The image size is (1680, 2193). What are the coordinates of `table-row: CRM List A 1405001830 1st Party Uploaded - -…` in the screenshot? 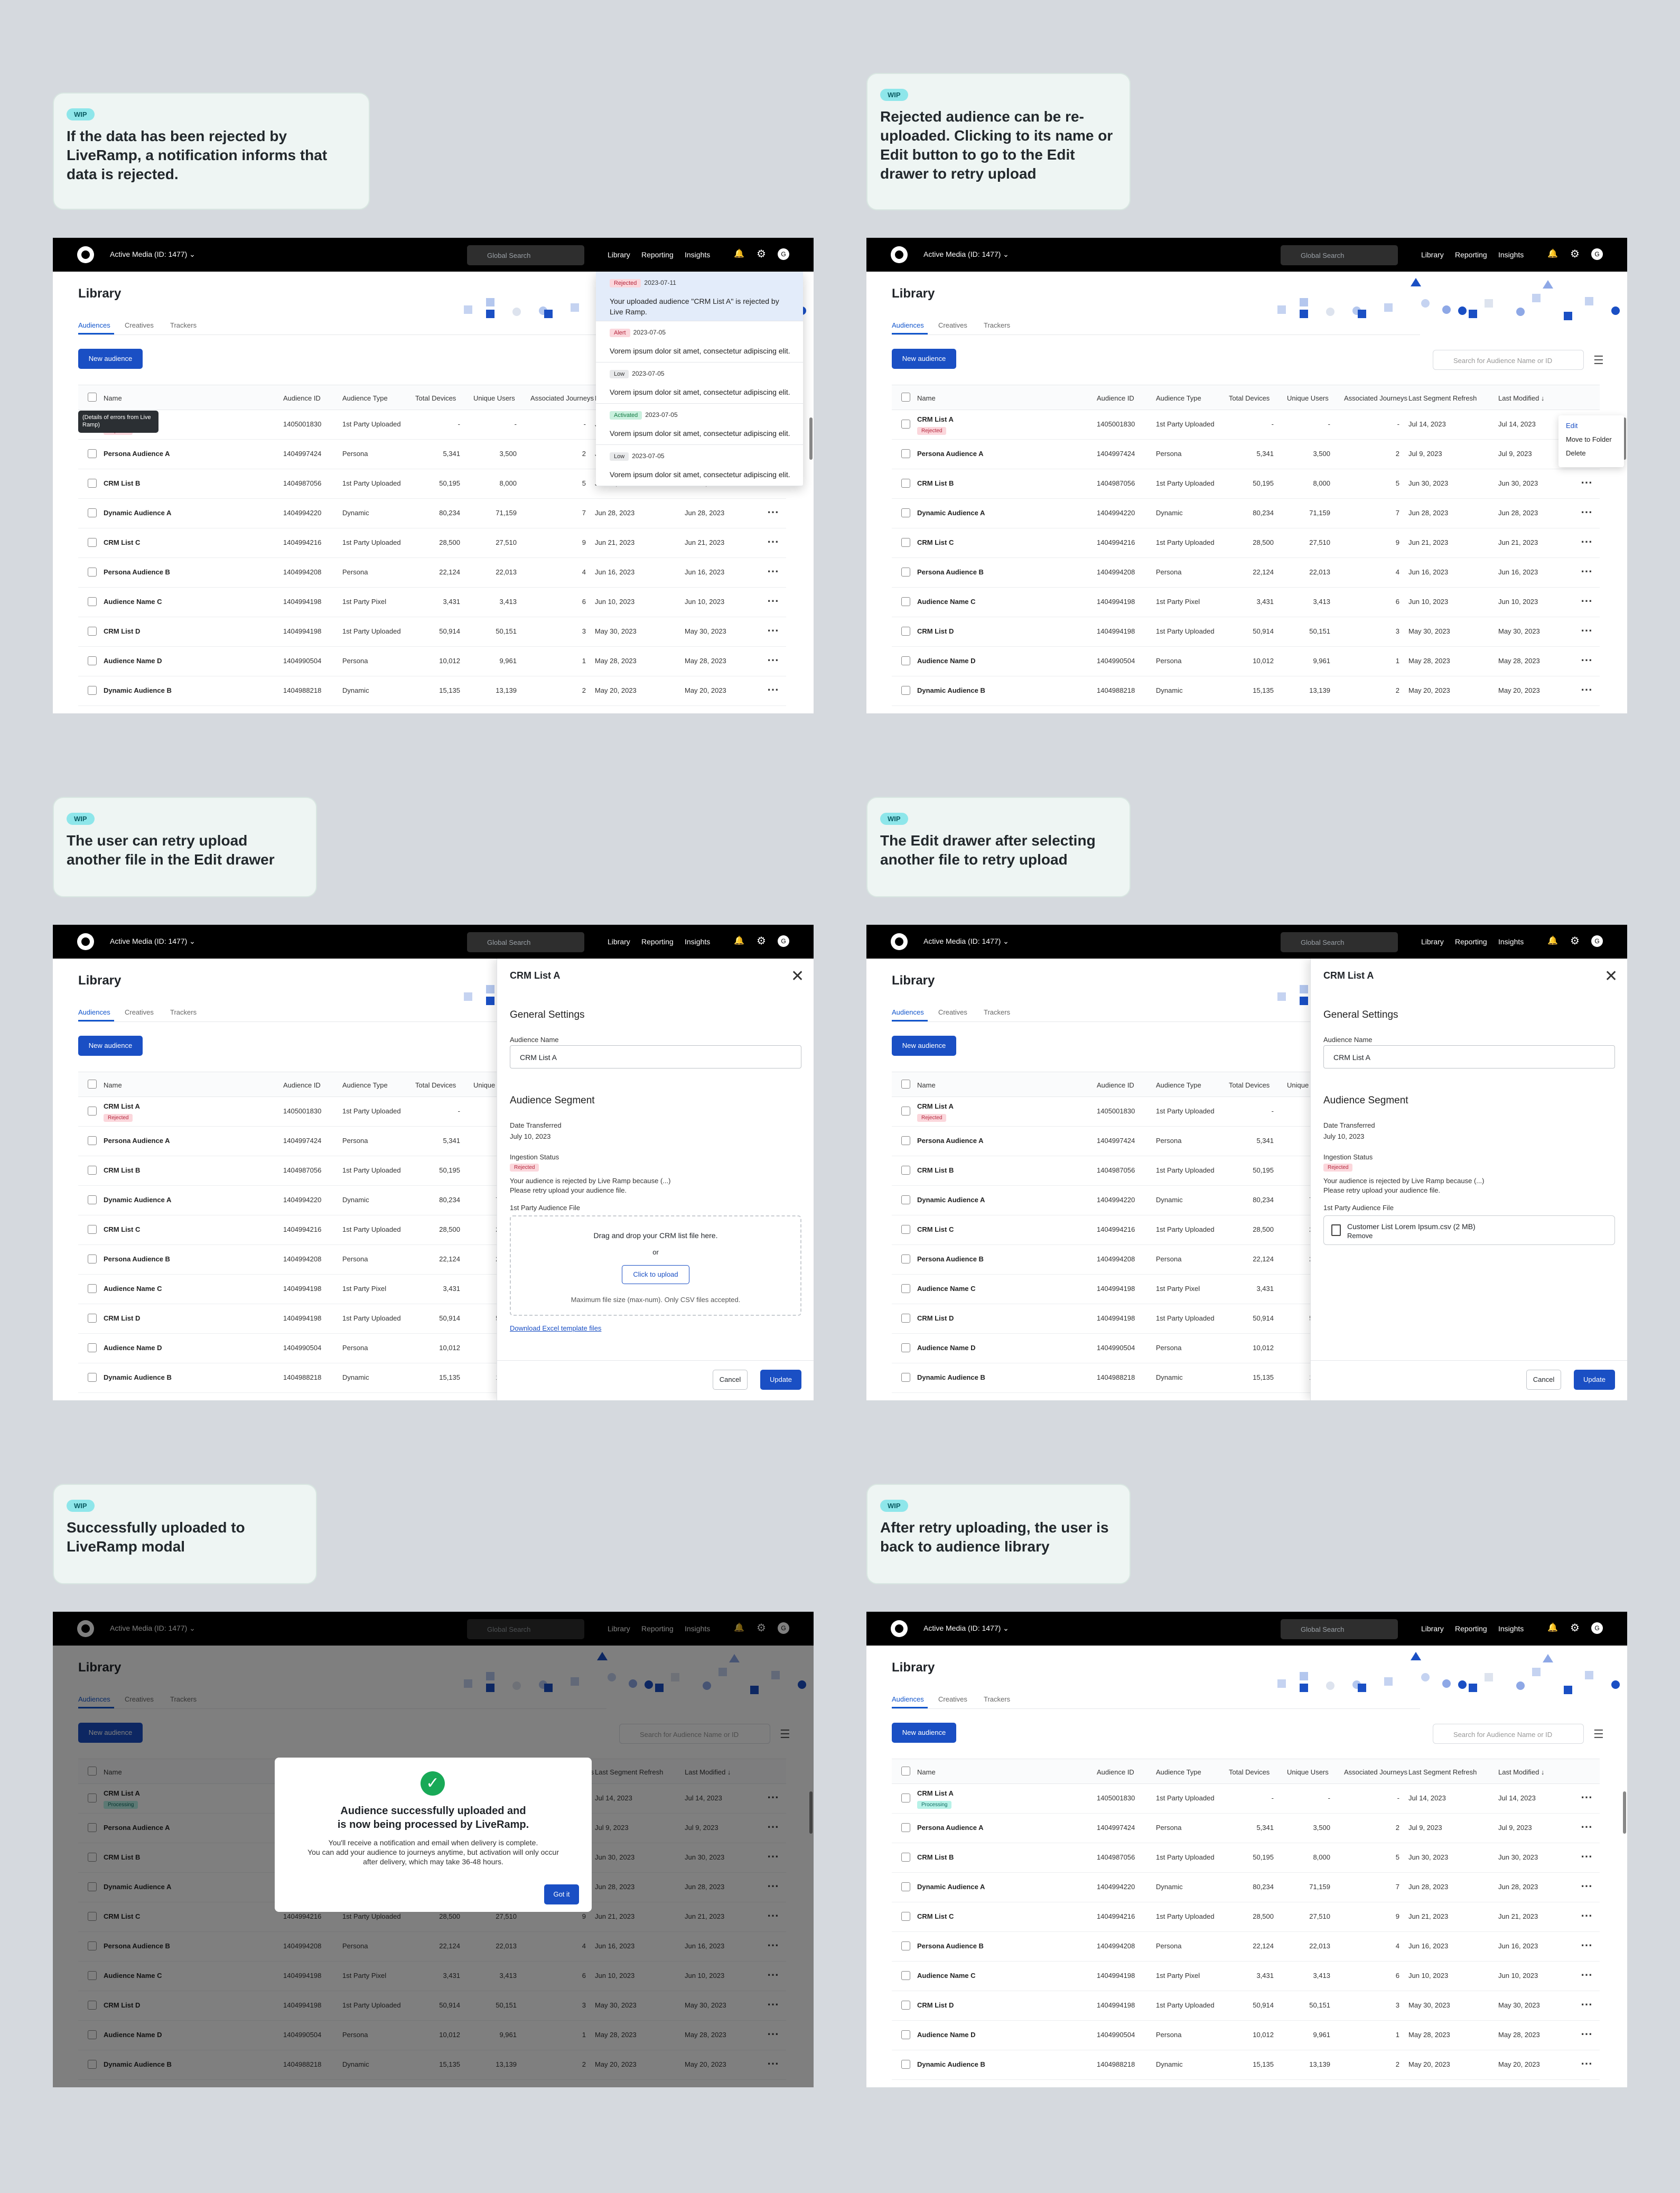 It's located at (1246, 1799).